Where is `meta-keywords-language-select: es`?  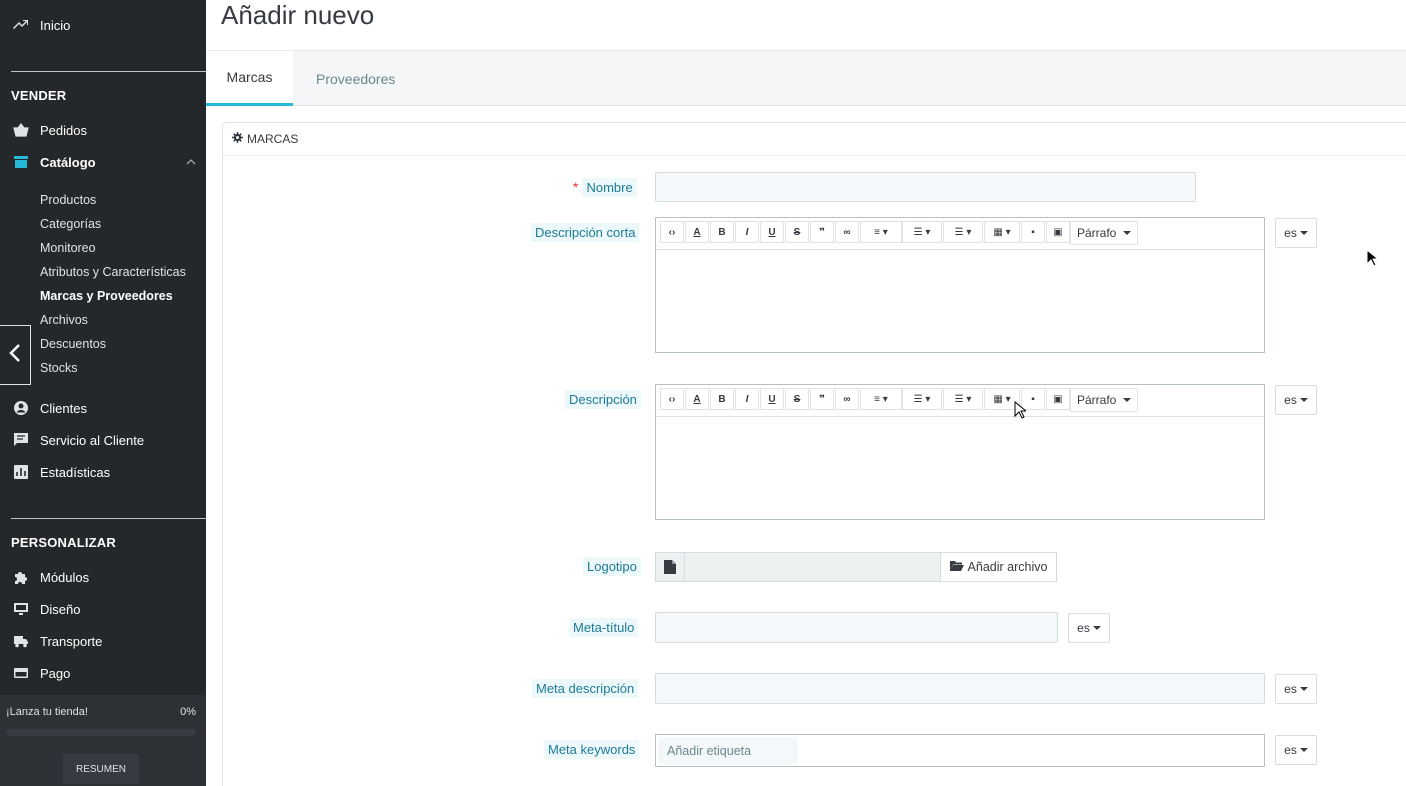
meta-keywords-language-select: es is located at coordinates (1296, 750).